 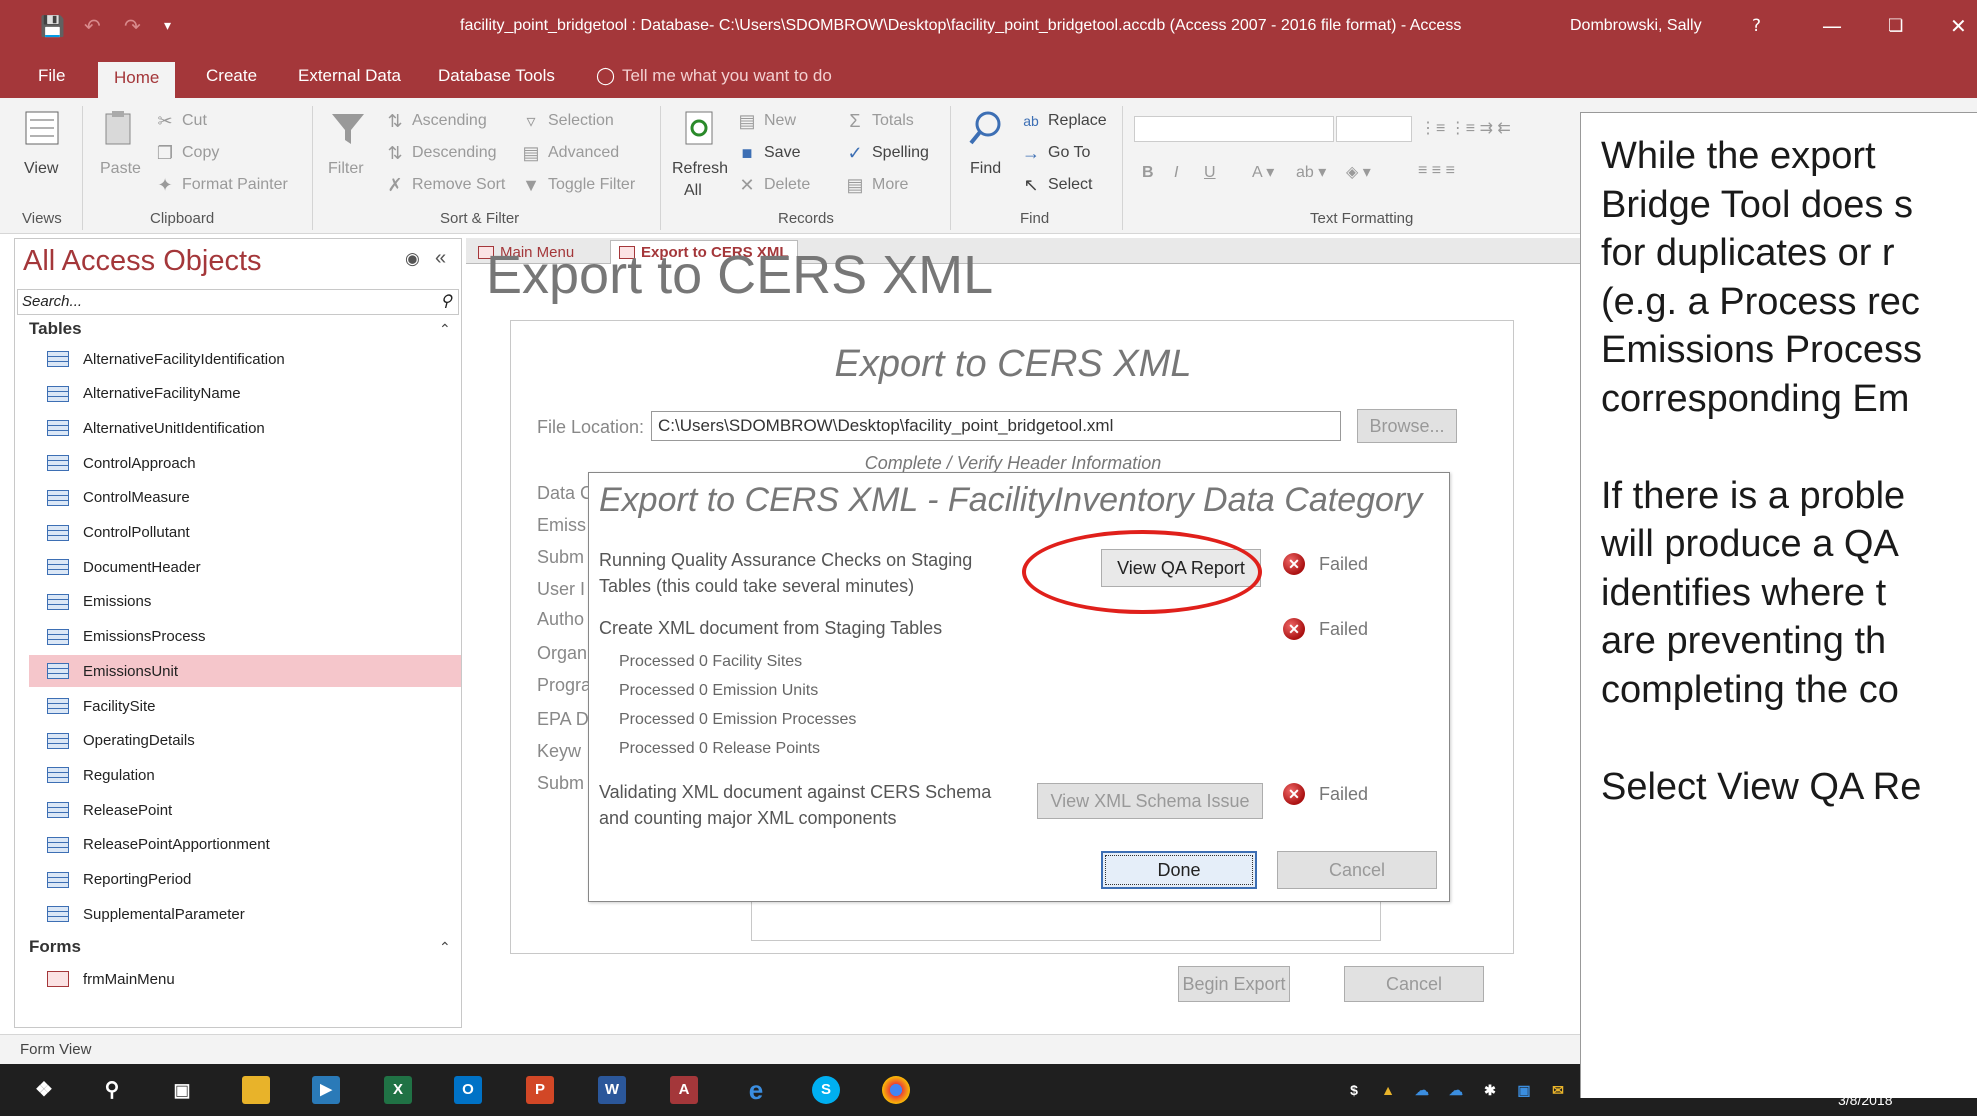 What do you see at coordinates (245, 359) in the screenshot?
I see `table-item: AlternativeFacilityIdentification` at bounding box center [245, 359].